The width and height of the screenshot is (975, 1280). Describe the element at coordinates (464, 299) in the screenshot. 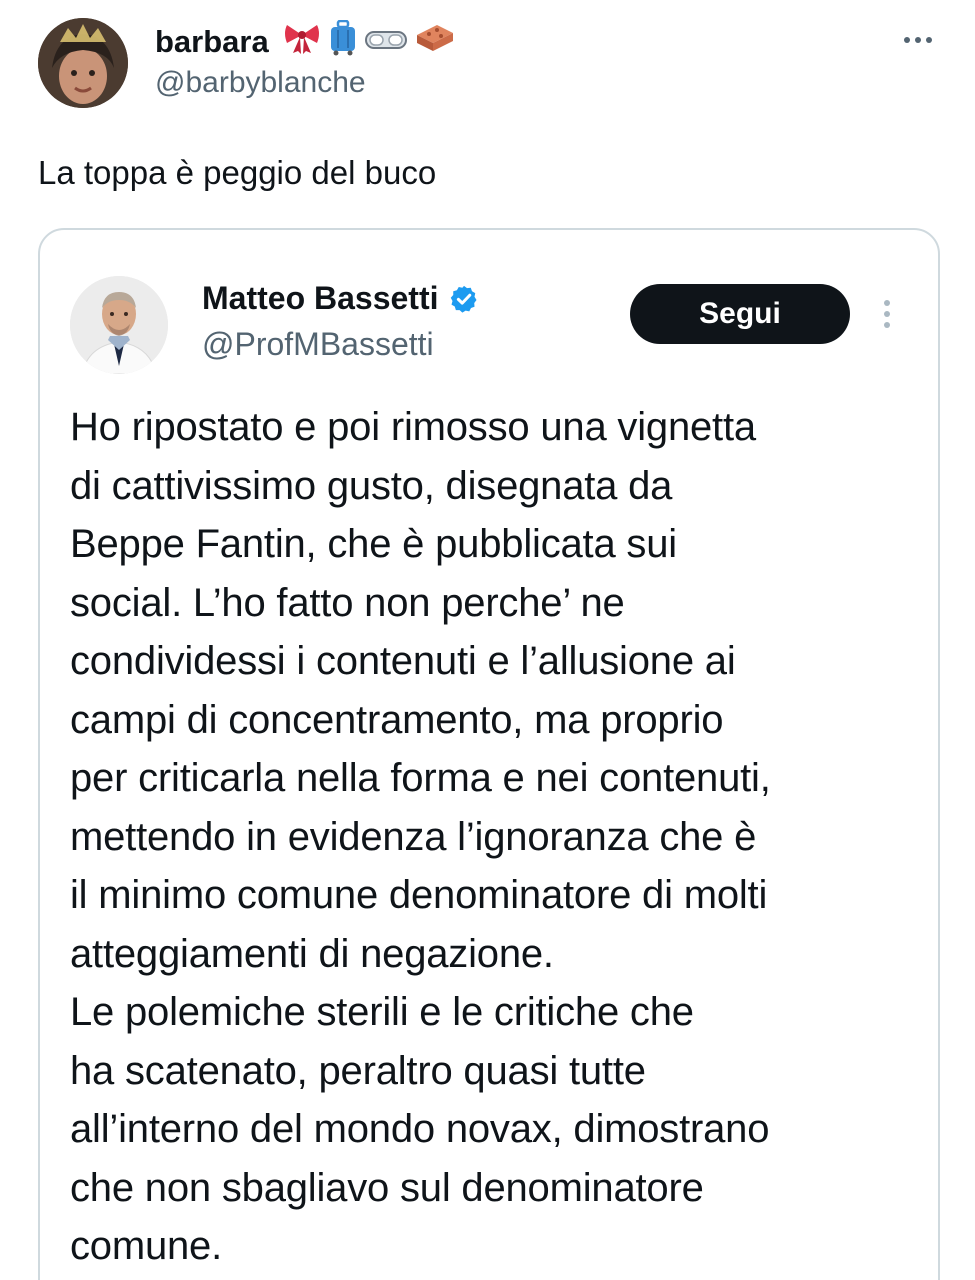

I see `verified-badge-icon` at that location.